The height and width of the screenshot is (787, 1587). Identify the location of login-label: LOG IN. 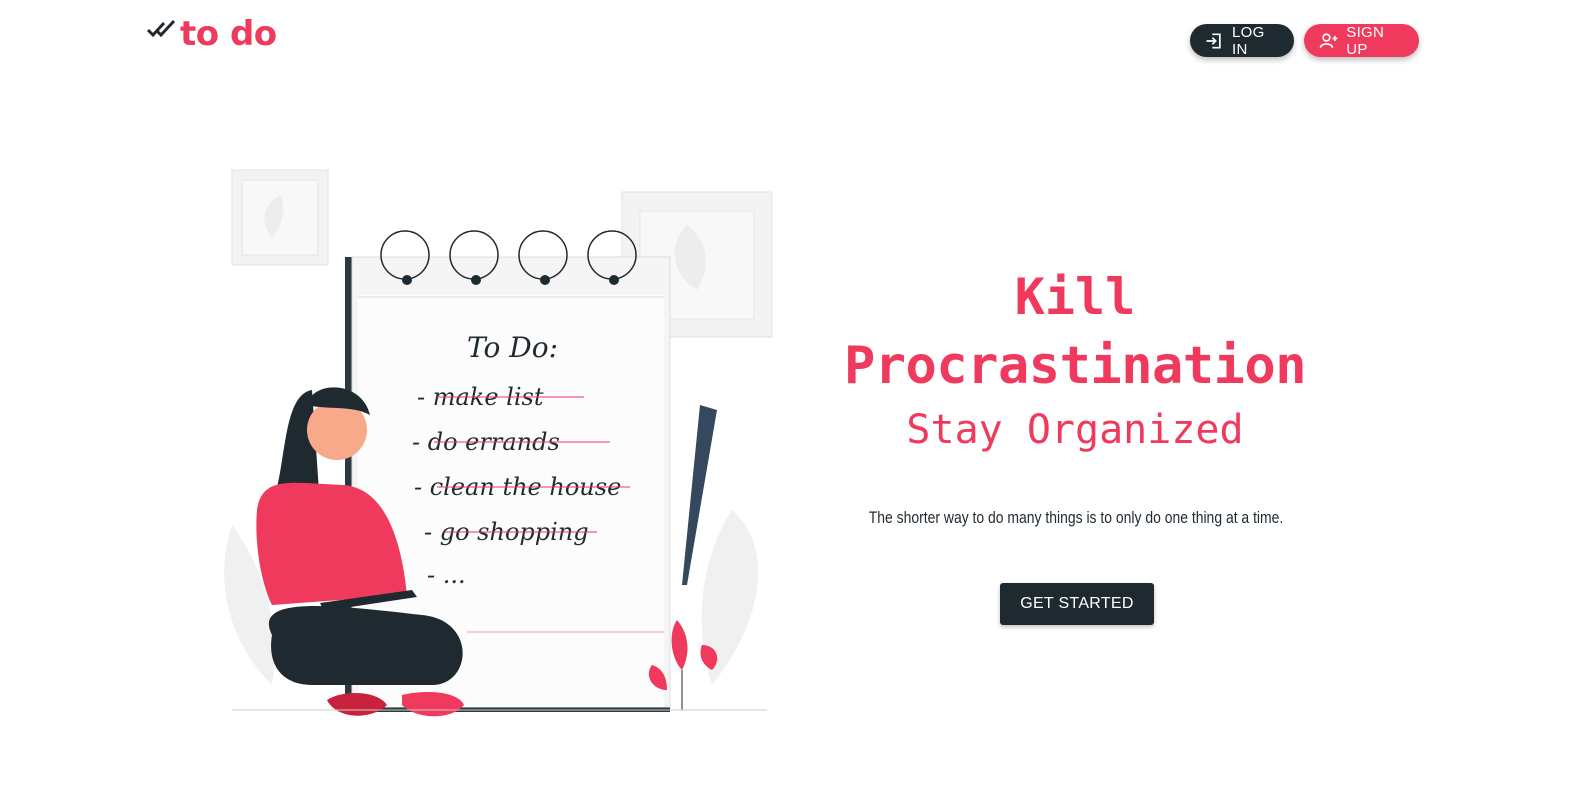
(1248, 40).